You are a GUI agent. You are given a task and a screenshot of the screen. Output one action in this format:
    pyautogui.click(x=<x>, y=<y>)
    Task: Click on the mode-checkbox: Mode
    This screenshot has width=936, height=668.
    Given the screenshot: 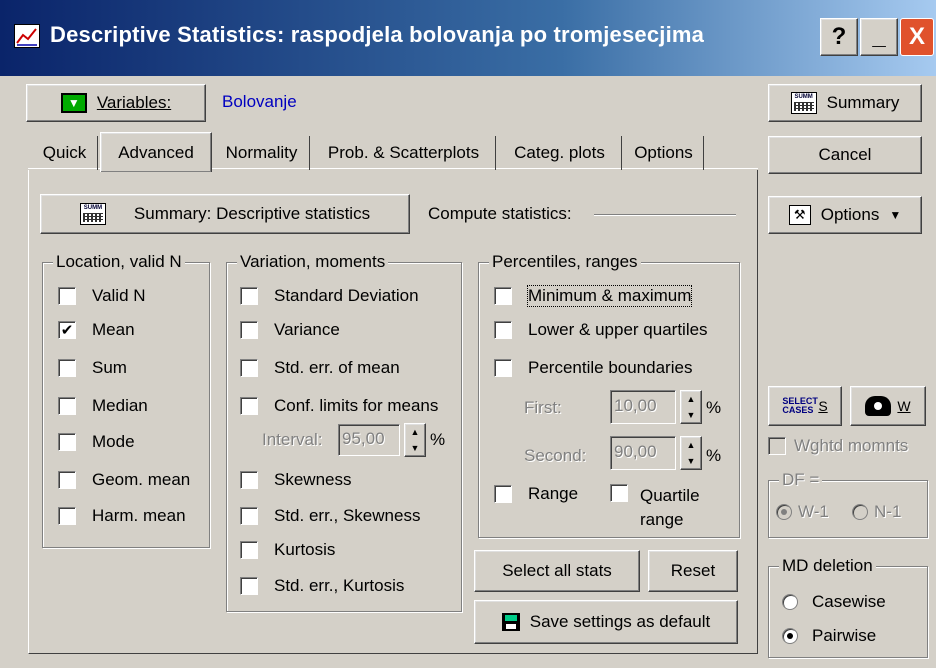 What is the action you would take?
    pyautogui.click(x=96, y=442)
    